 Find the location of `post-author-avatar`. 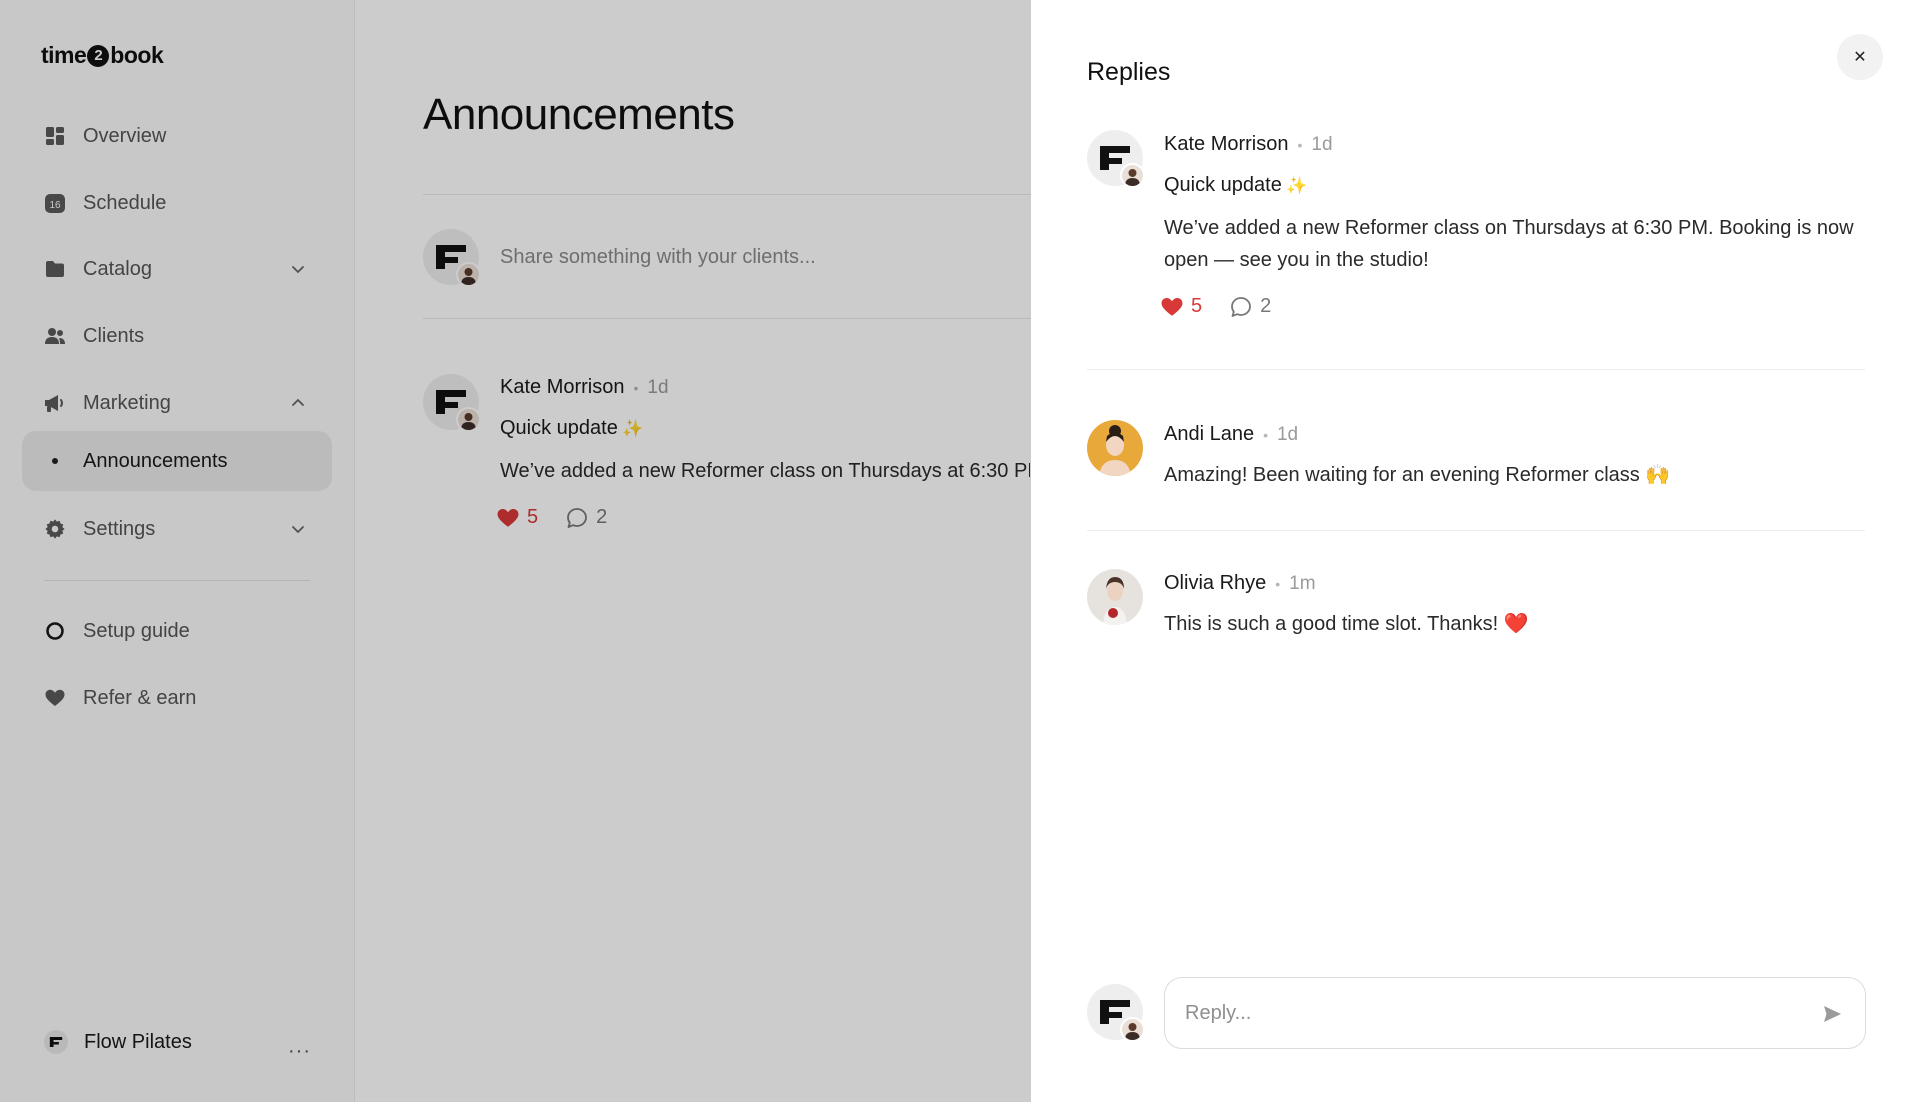

post-author-avatar is located at coordinates (1116, 159).